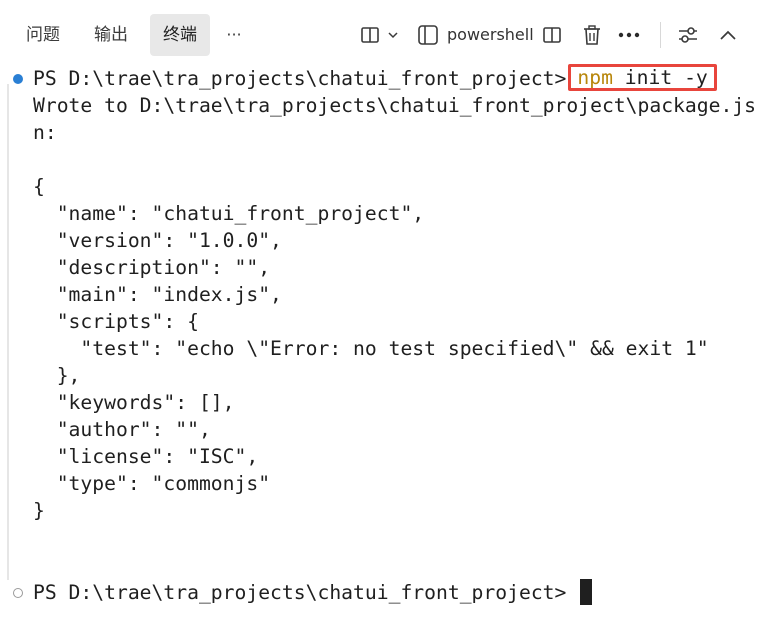 This screenshot has width=759, height=630. Describe the element at coordinates (157, 294) in the screenshot. I see `terminal-output-line: "main": "index.js",` at that location.